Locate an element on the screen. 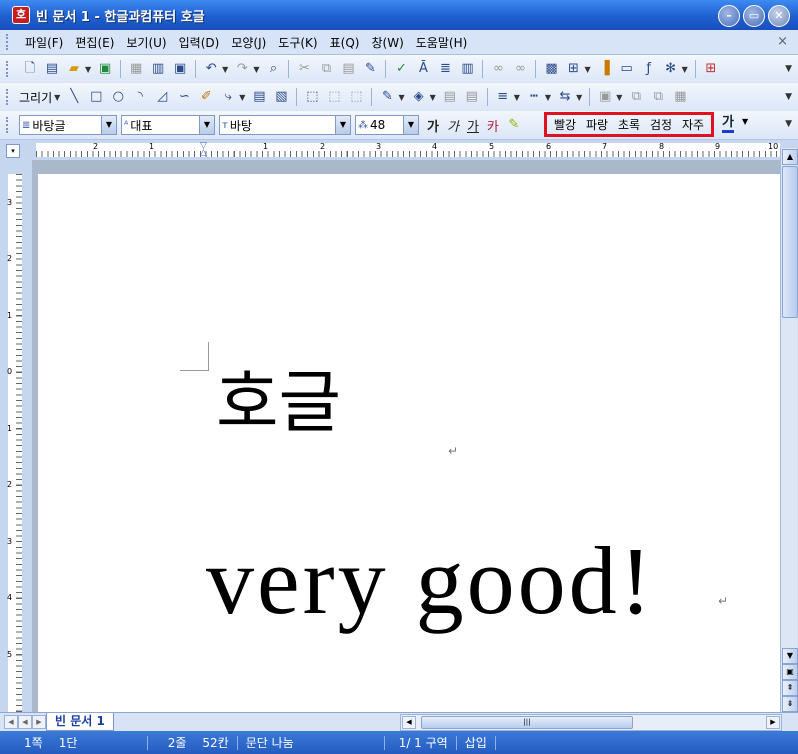 This screenshot has height=754, width=798. scroll-thumb is located at coordinates (790, 242).